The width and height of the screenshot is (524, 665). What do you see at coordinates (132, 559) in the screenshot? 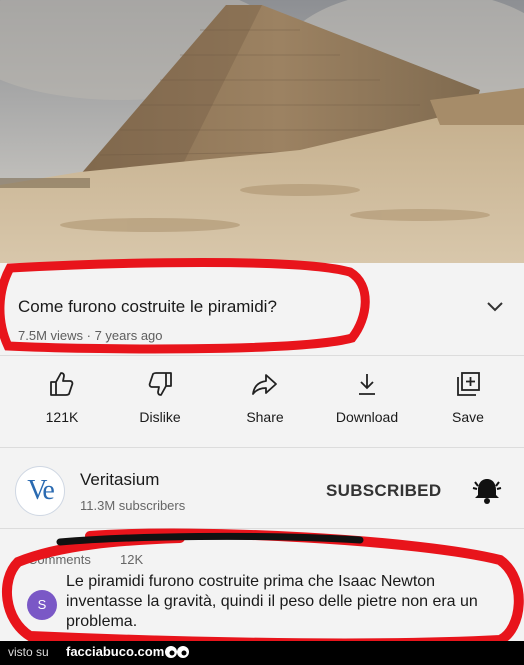
I see `comments-count: 12K` at bounding box center [132, 559].